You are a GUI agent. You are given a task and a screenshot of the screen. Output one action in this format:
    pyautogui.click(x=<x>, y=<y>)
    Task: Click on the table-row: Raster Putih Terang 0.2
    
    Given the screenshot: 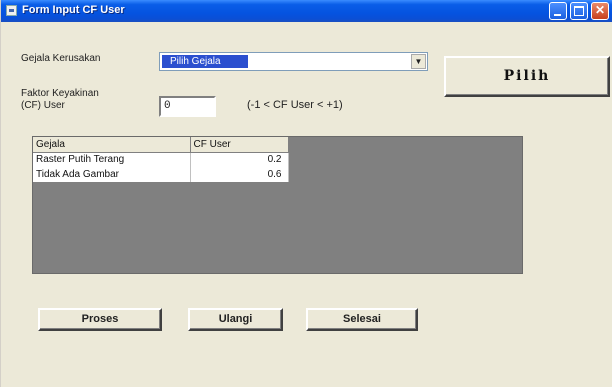 What is the action you would take?
    pyautogui.click(x=161, y=159)
    